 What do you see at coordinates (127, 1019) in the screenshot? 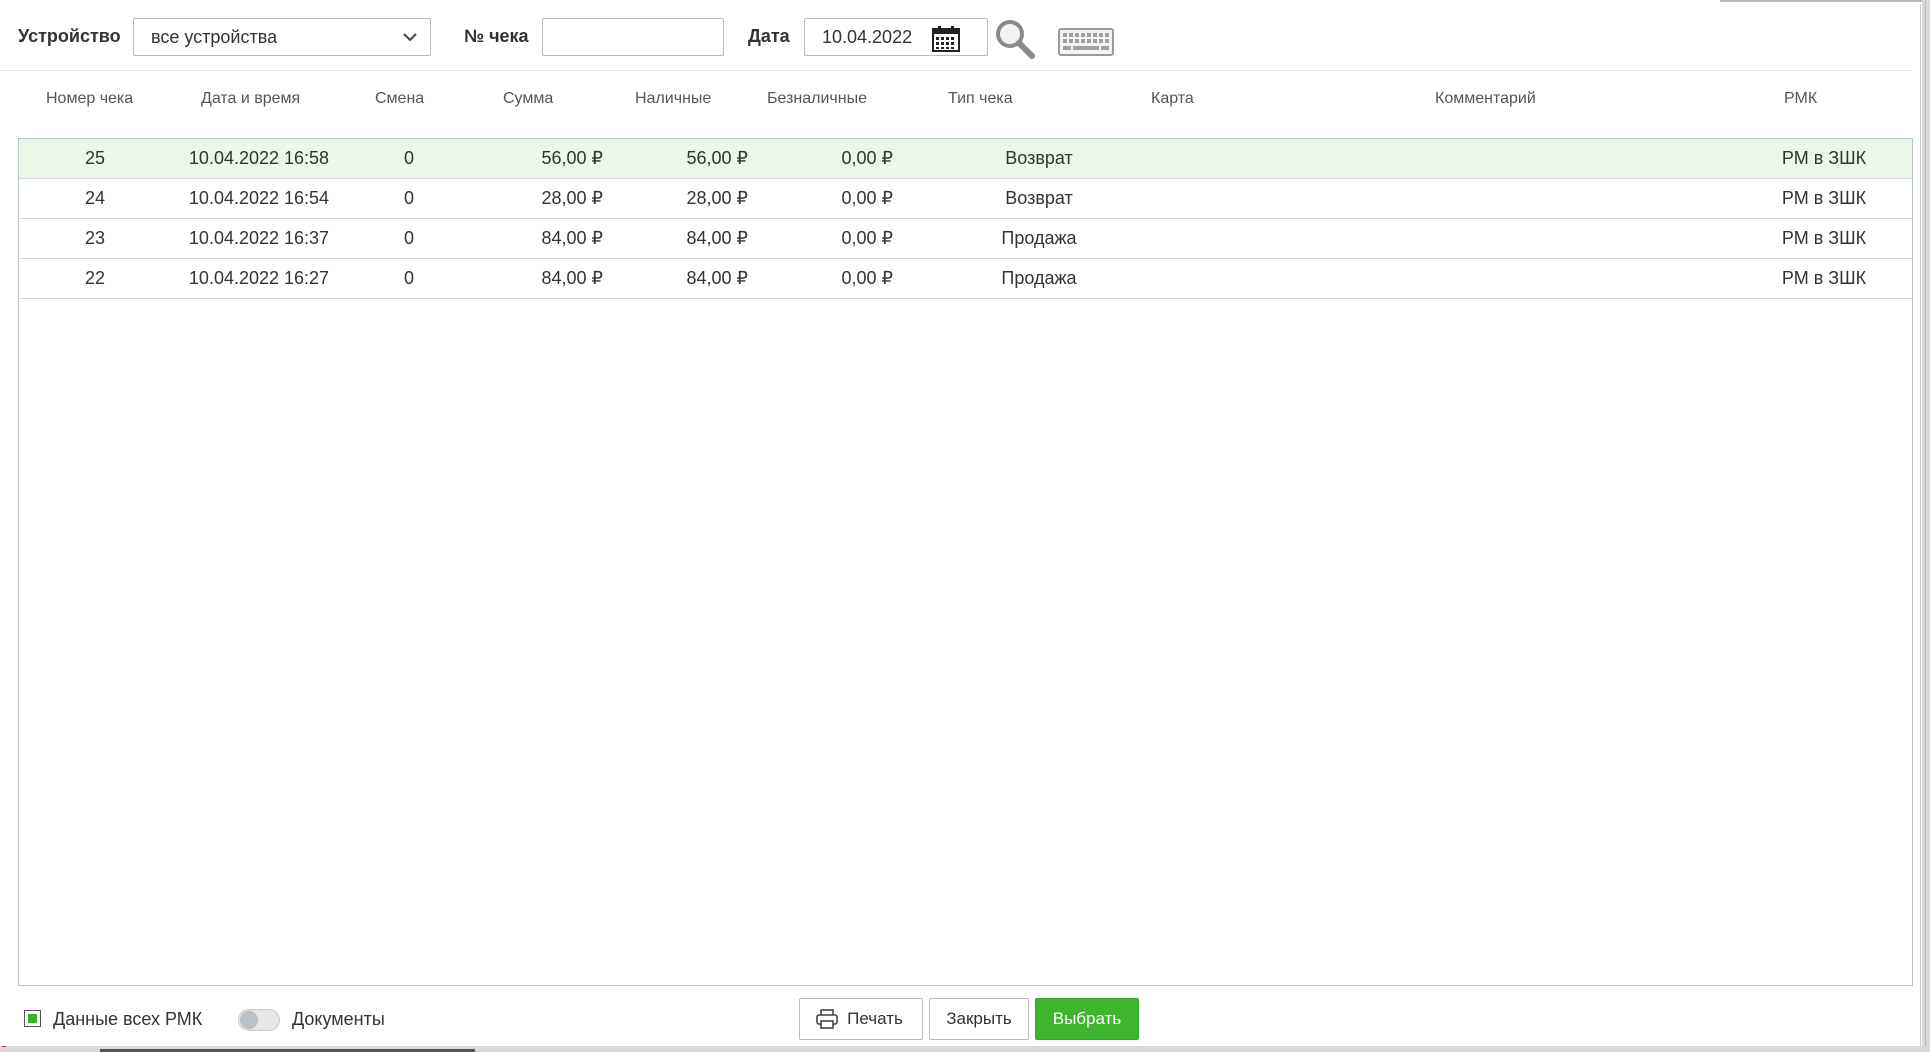
I see `all-rmk-label: Данные всех РМК` at bounding box center [127, 1019].